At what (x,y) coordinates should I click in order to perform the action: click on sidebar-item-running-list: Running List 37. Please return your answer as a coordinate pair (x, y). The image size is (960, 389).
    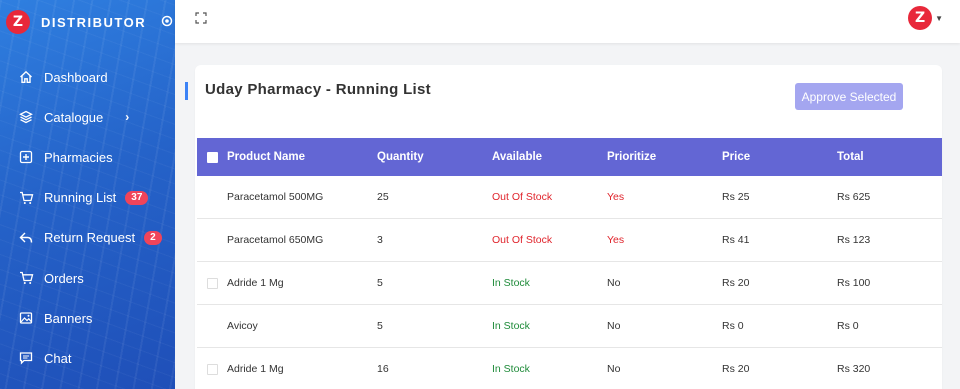
    Looking at the image, I should click on (87, 198).